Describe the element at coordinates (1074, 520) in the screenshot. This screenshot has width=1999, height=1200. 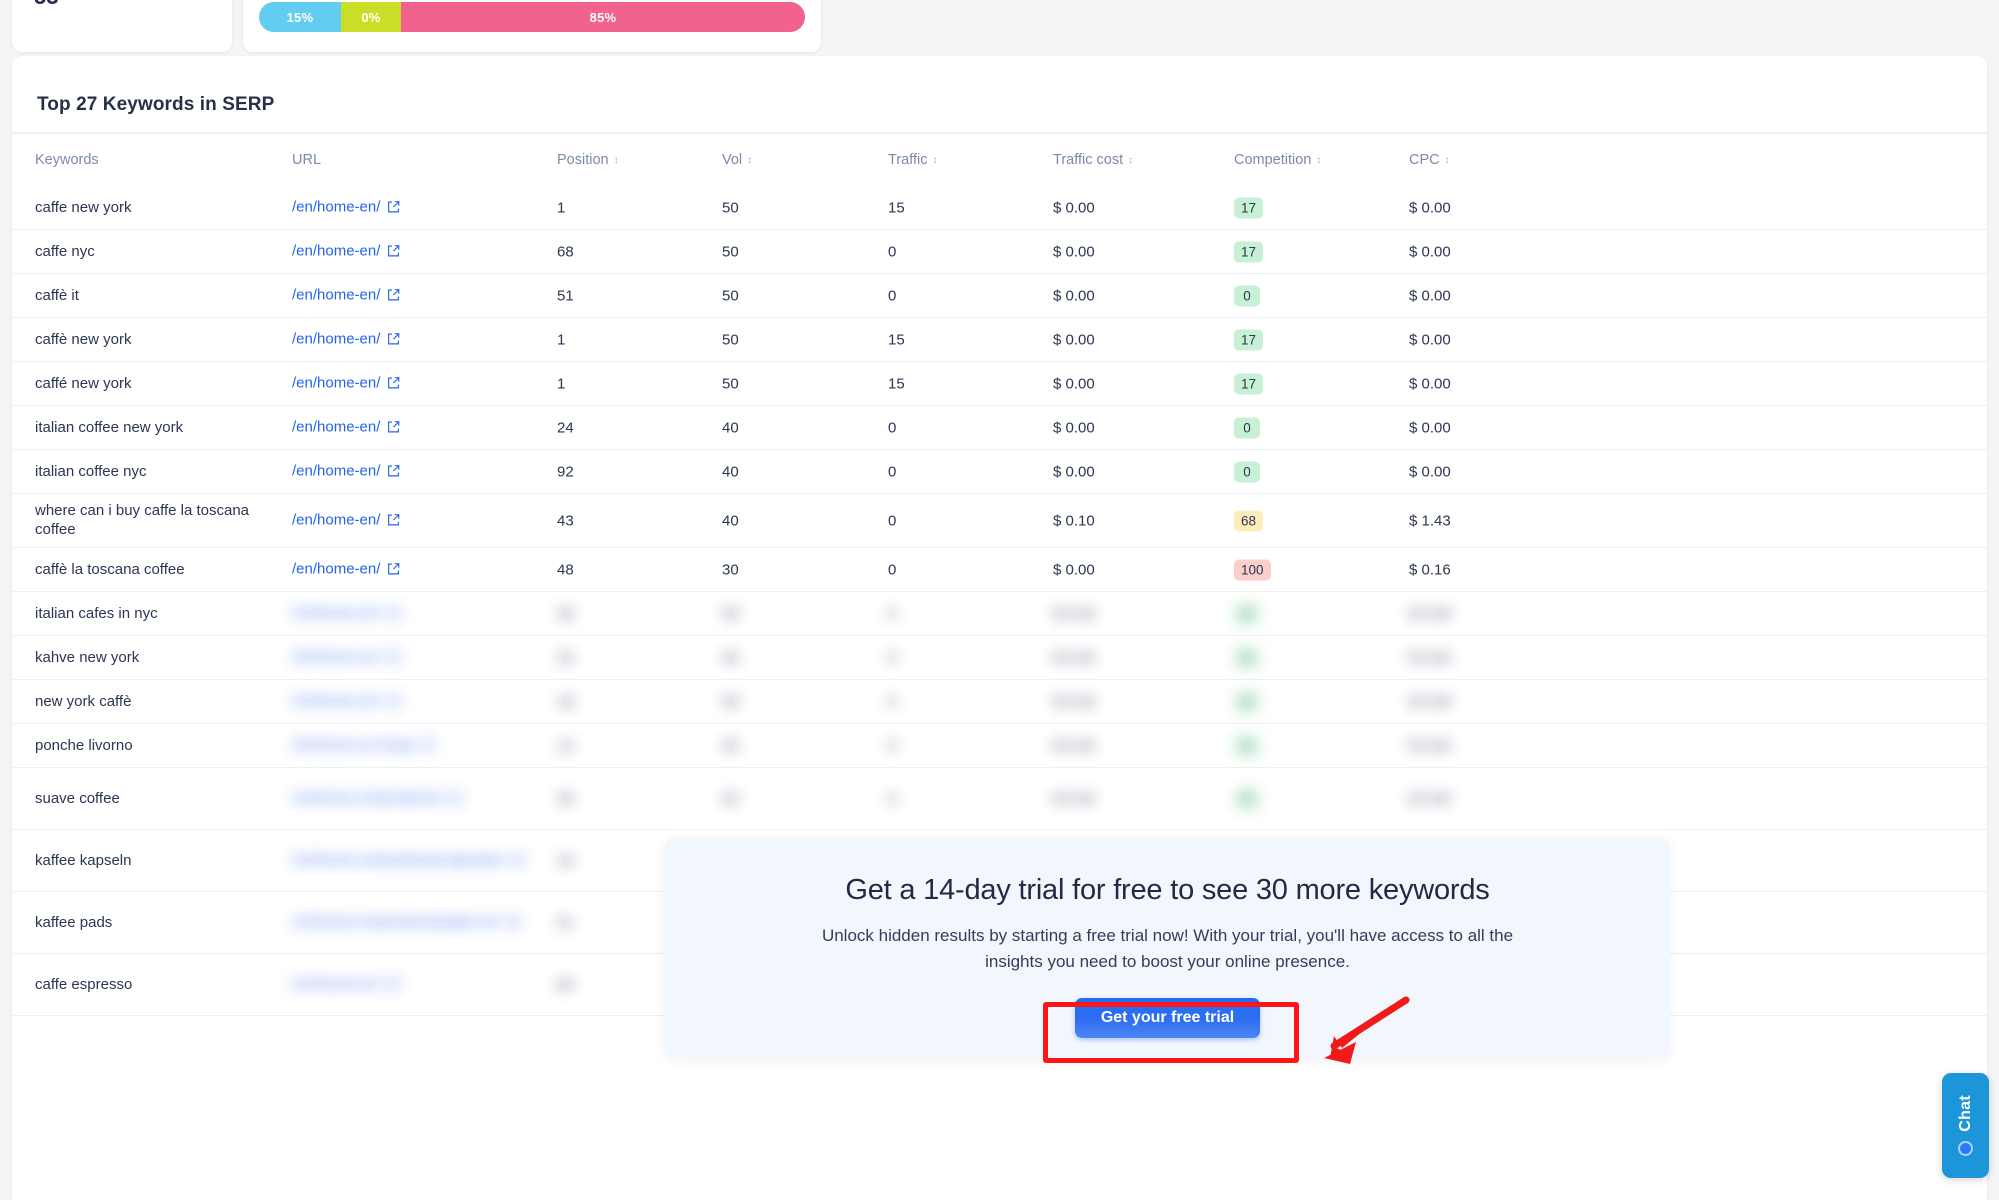
I see `cell-traffic-cost: $ 0.10` at that location.